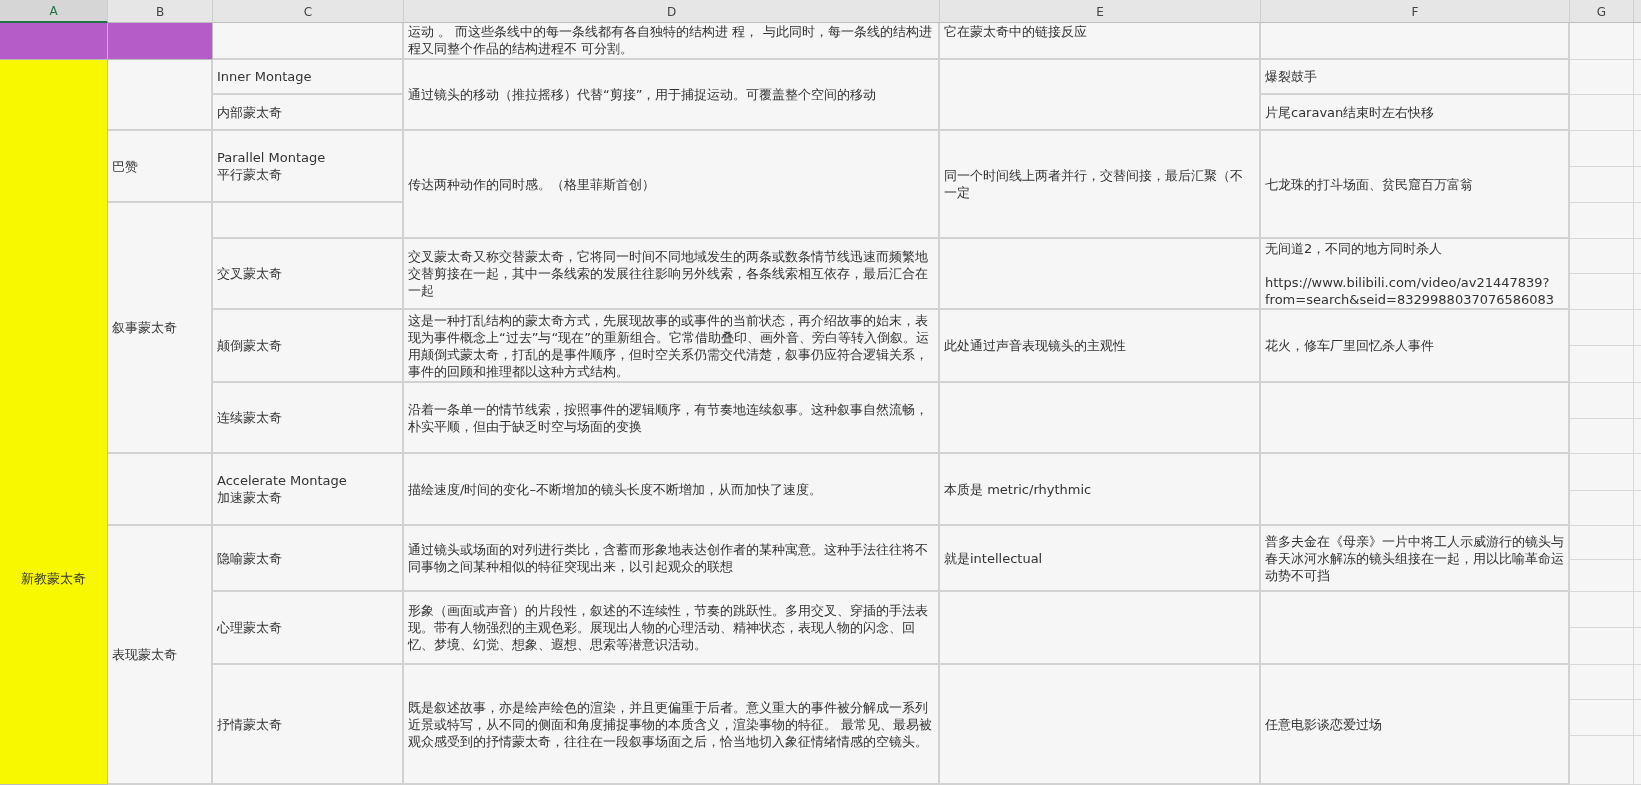 This screenshot has height=785, width=1641. Describe the element at coordinates (160, 655) in the screenshot. I see `table-cell: 表现蒙太奇` at that location.